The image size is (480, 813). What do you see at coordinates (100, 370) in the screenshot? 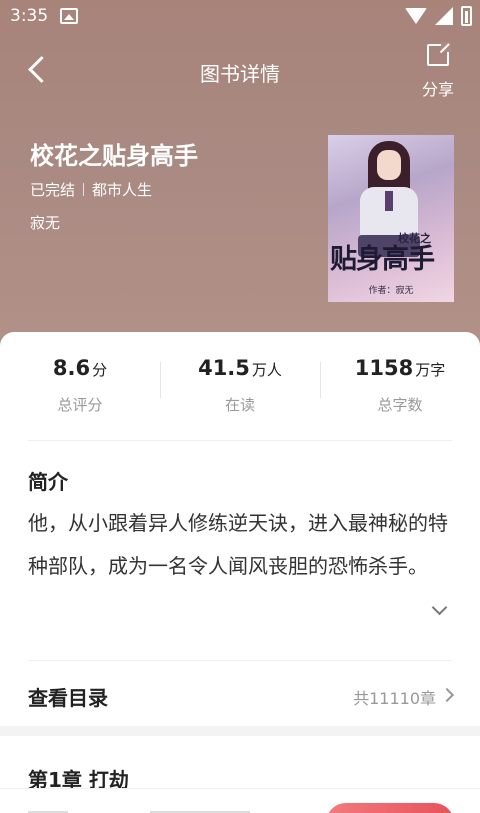
I see `stat-unit: 分` at bounding box center [100, 370].